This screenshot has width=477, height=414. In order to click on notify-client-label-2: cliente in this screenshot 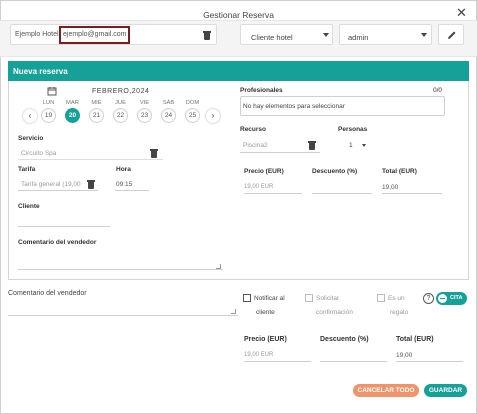, I will do `click(265, 312)`.